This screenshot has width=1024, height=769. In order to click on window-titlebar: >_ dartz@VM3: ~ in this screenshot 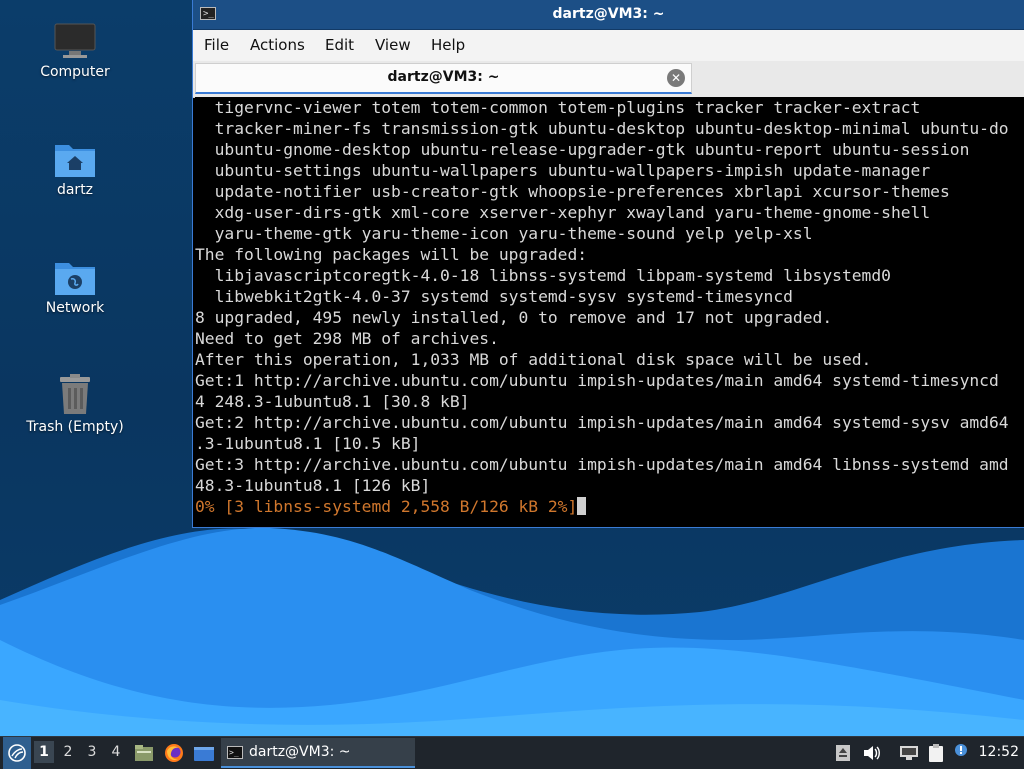, I will do `click(608, 15)`.